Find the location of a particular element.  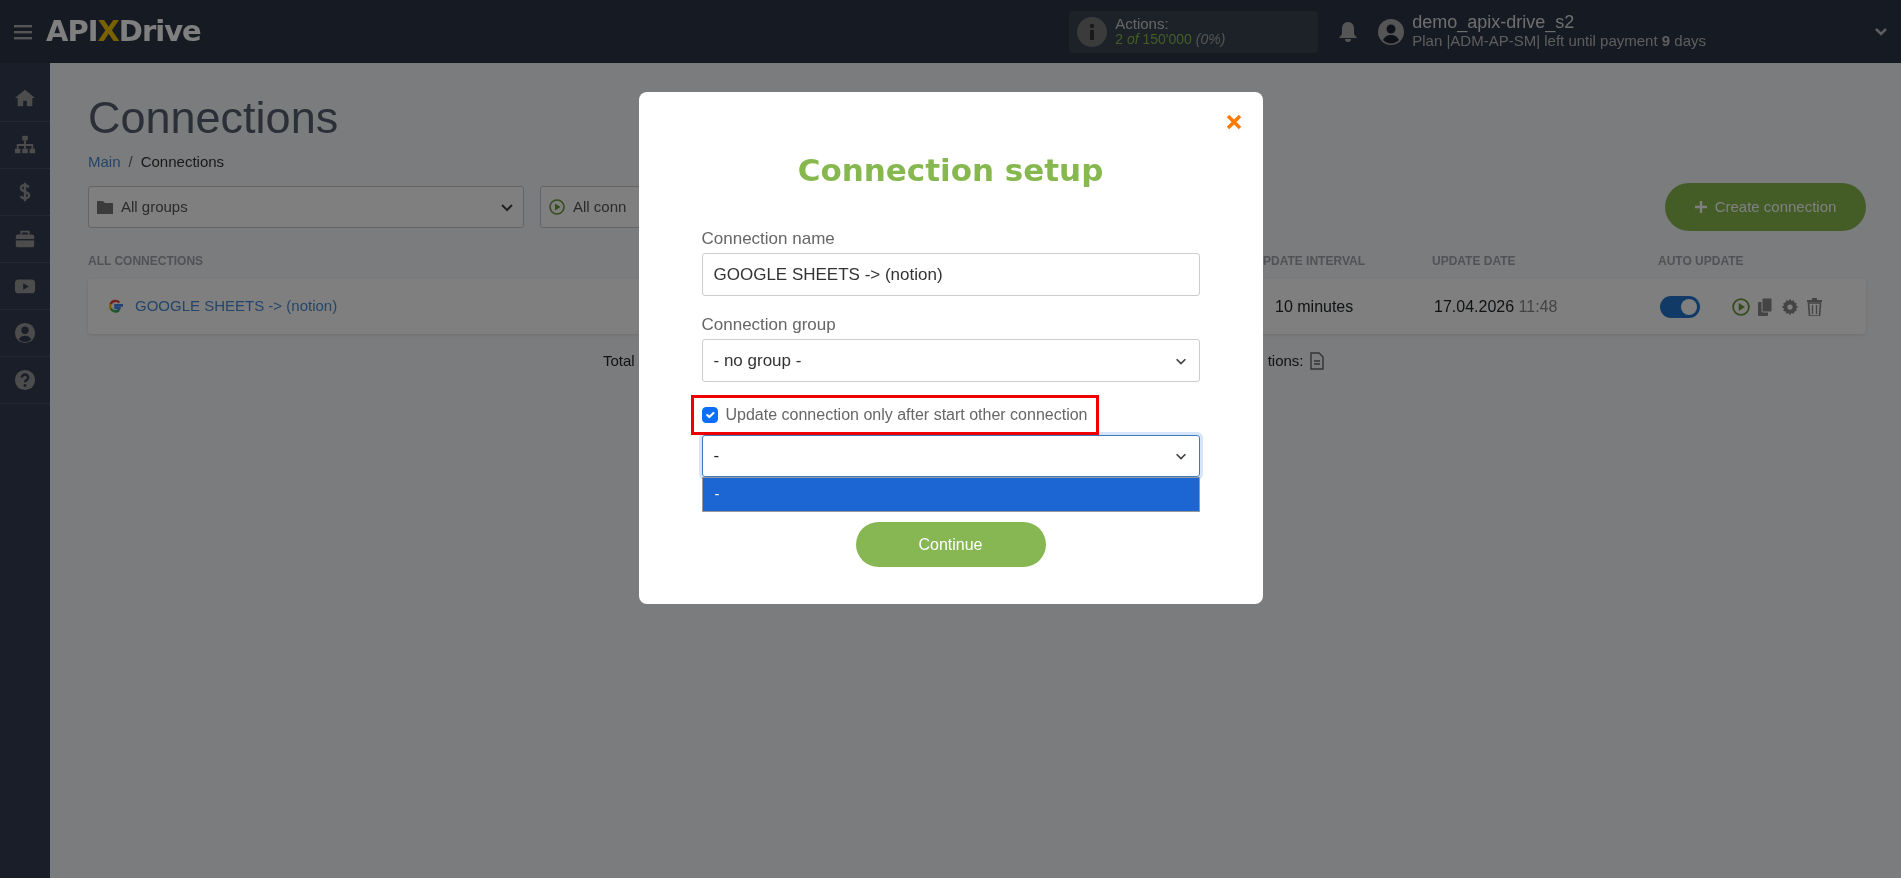

user-name: demo_apix-drive_s2 is located at coordinates (1559, 22).